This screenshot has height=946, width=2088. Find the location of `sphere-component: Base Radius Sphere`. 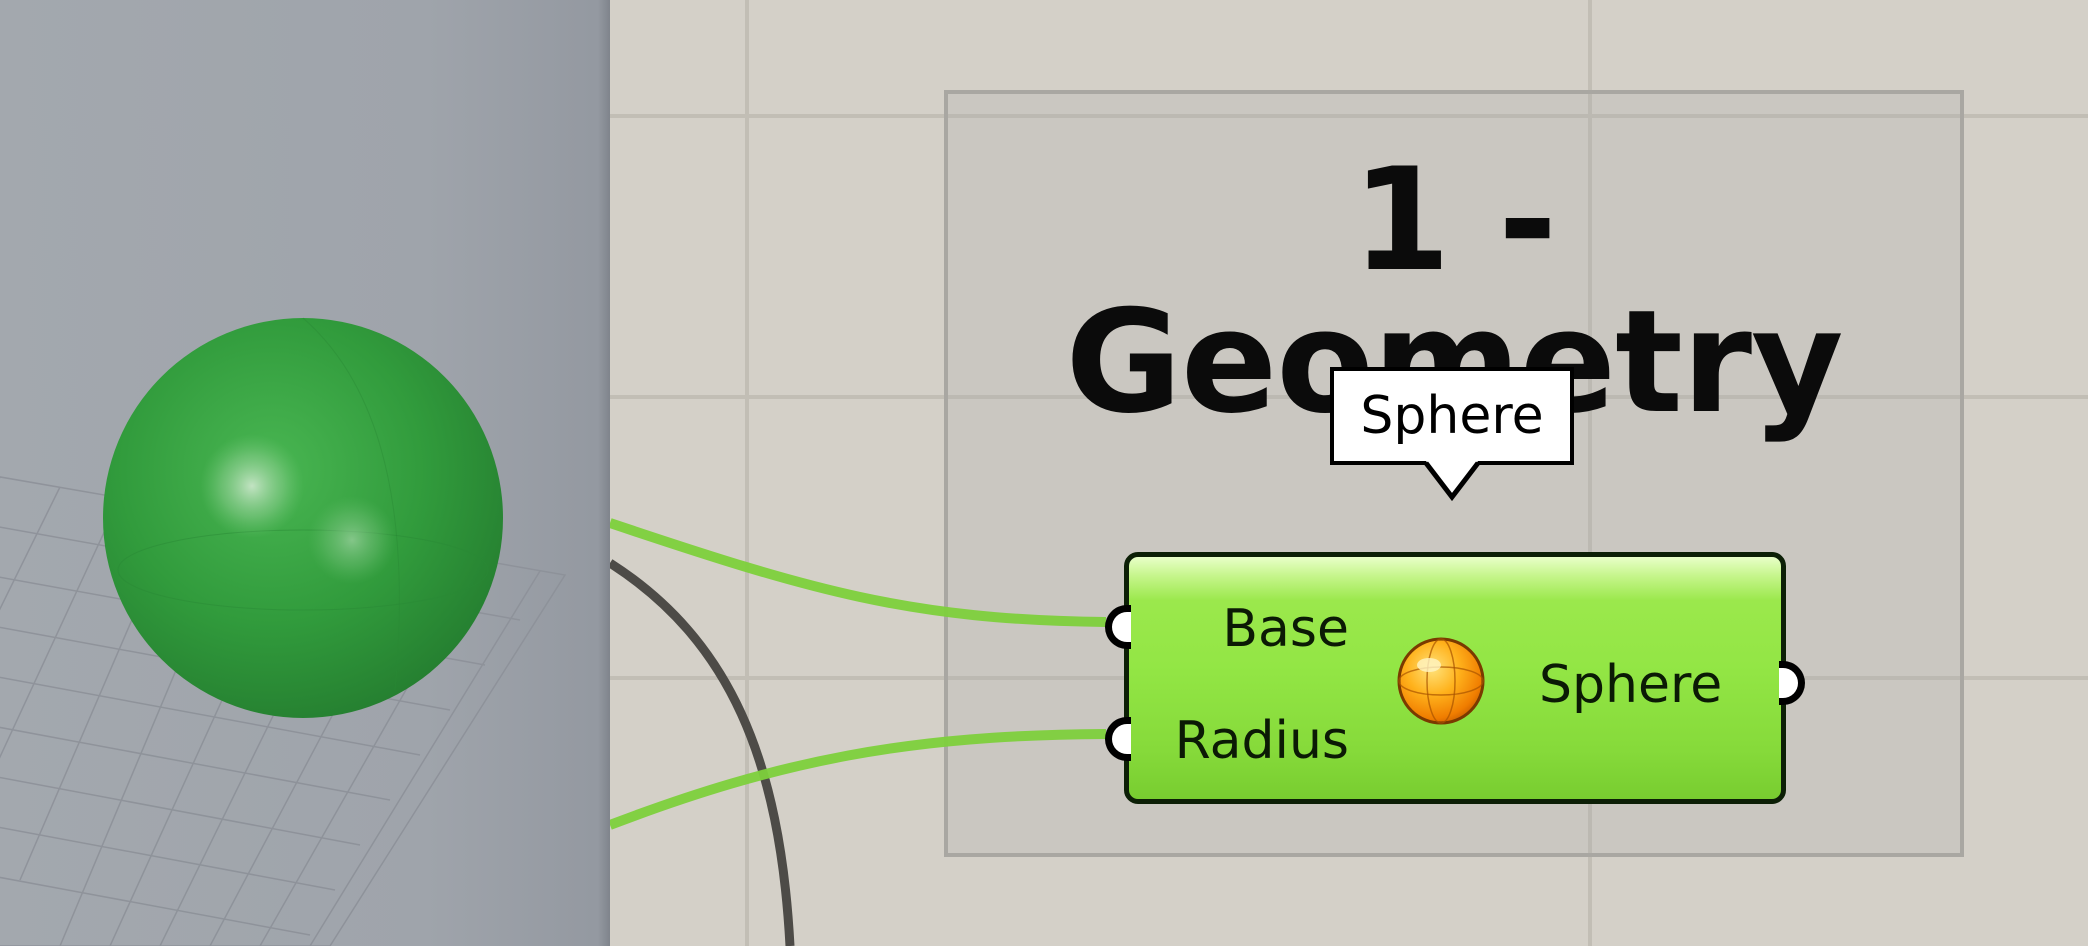

sphere-component: Base Radius Sphere is located at coordinates (1455, 678).